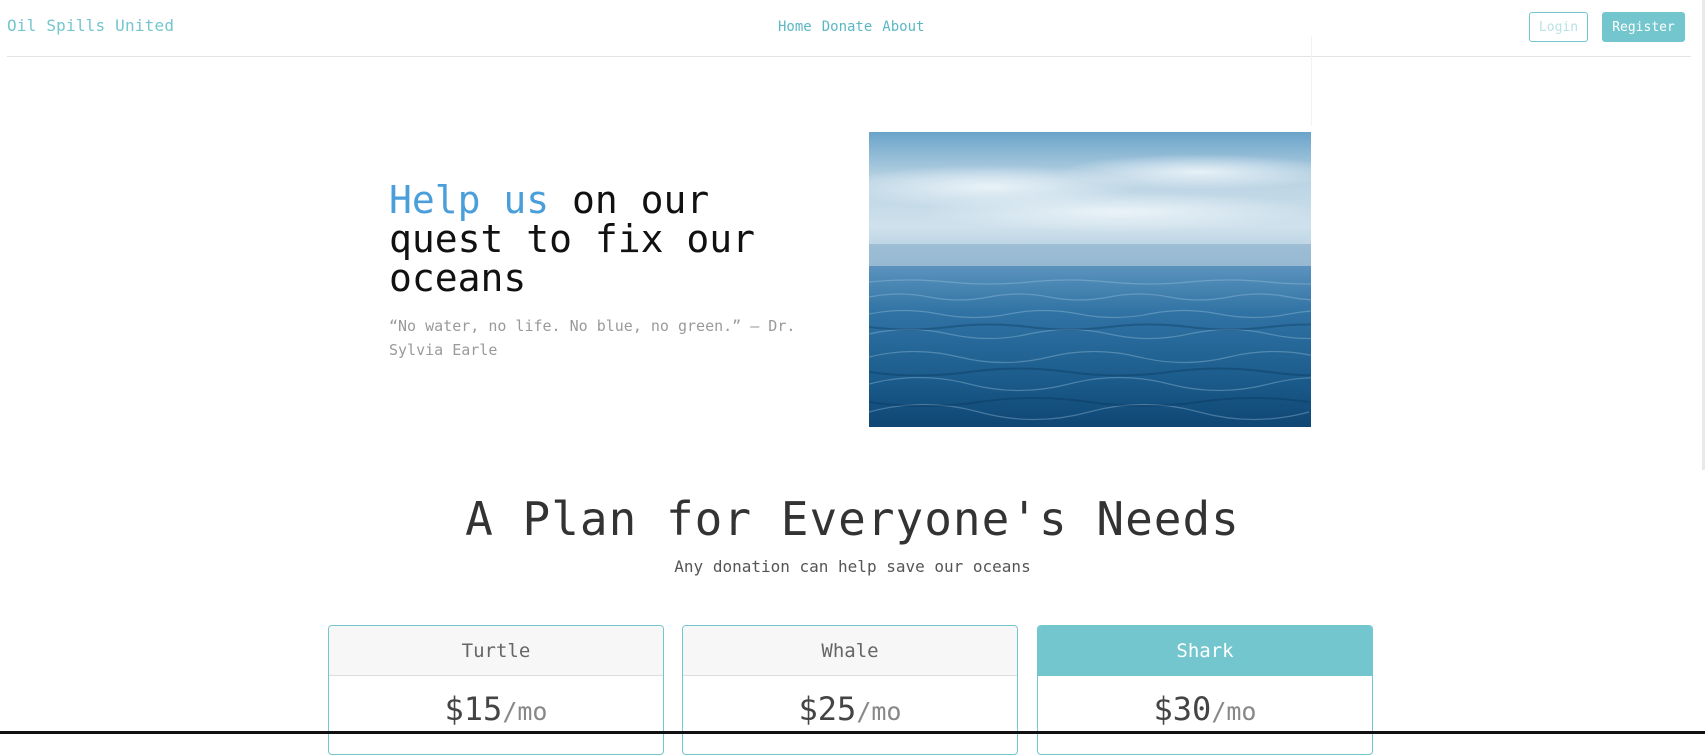 This screenshot has height=755, width=1705. What do you see at coordinates (473, 709) in the screenshot?
I see `price-amount: $15` at bounding box center [473, 709].